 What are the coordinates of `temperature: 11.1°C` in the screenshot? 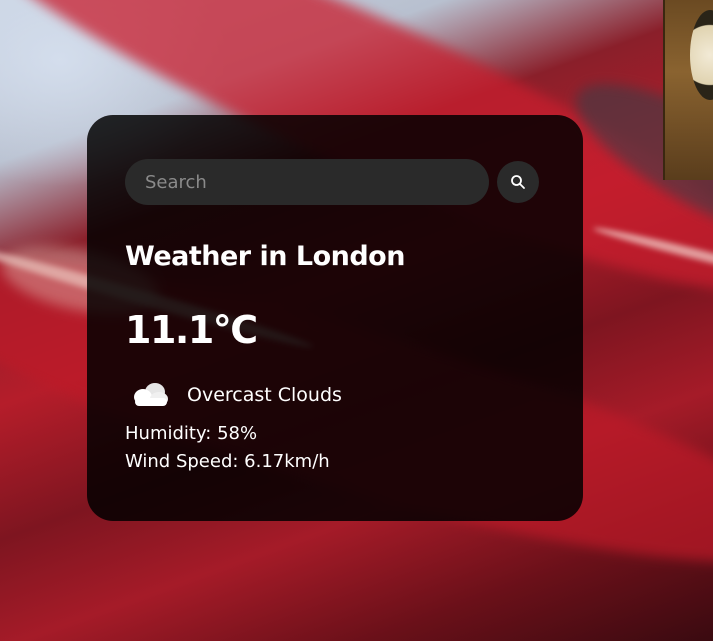 It's located at (191, 330).